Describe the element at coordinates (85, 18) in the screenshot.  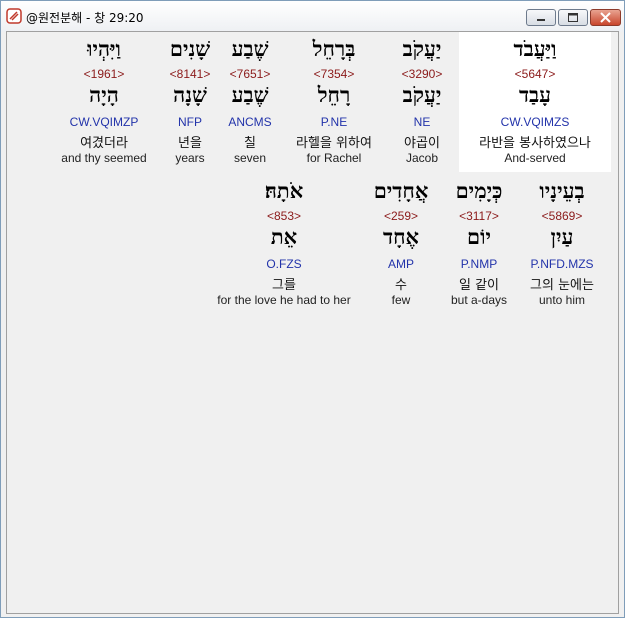
I see `window-title: @원전분해 - 창 29:20` at that location.